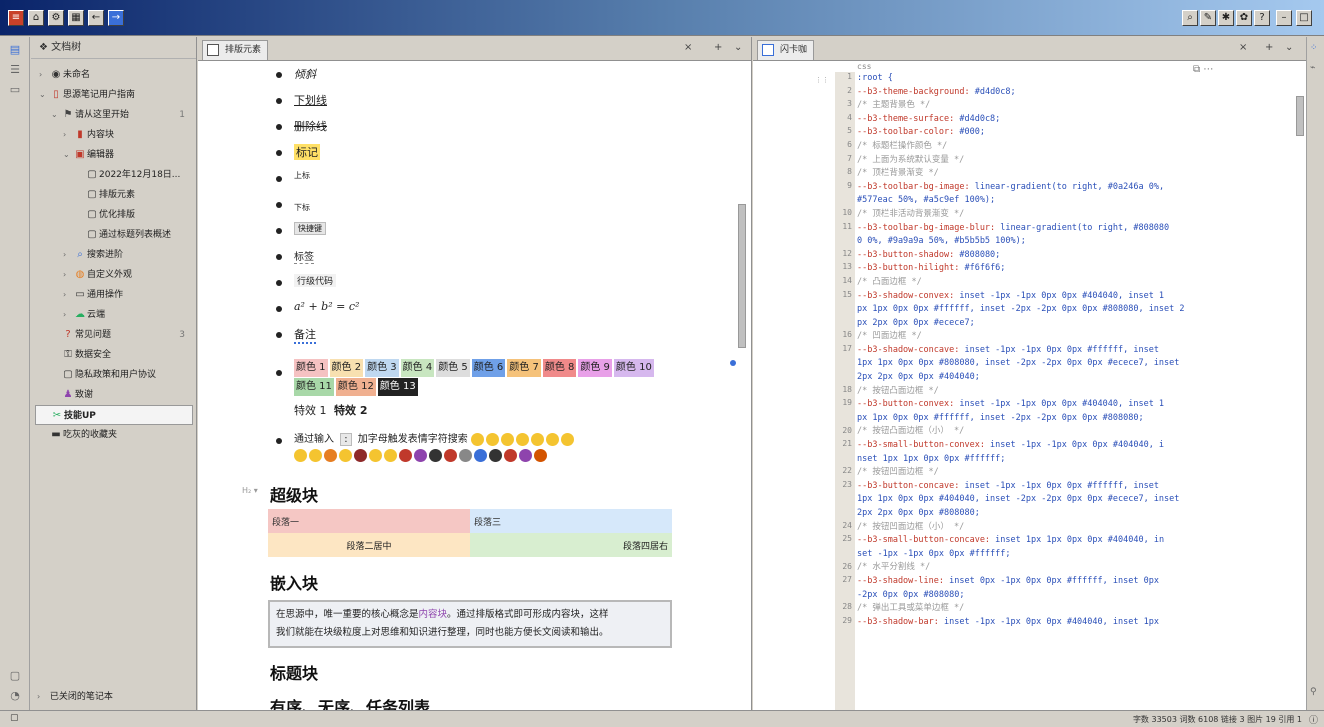 The width and height of the screenshot is (1324, 727). Describe the element at coordinates (1226, 18) in the screenshot. I see `sync-icon: ✱` at that location.